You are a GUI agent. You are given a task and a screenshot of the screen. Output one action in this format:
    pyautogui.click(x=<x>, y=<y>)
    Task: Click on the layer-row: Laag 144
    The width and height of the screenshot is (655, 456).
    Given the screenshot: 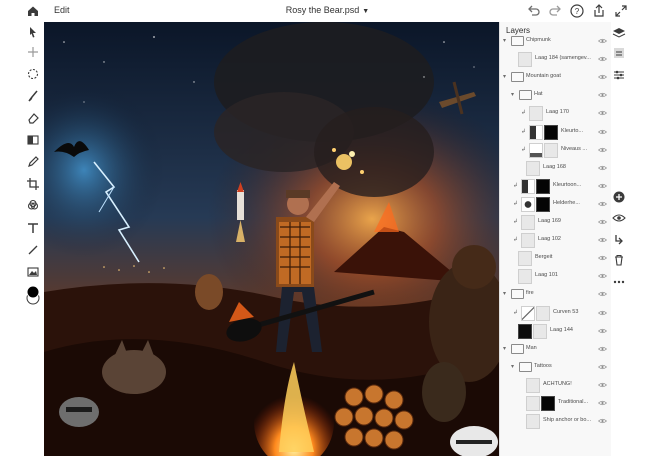 What is the action you would take?
    pyautogui.click(x=556, y=331)
    